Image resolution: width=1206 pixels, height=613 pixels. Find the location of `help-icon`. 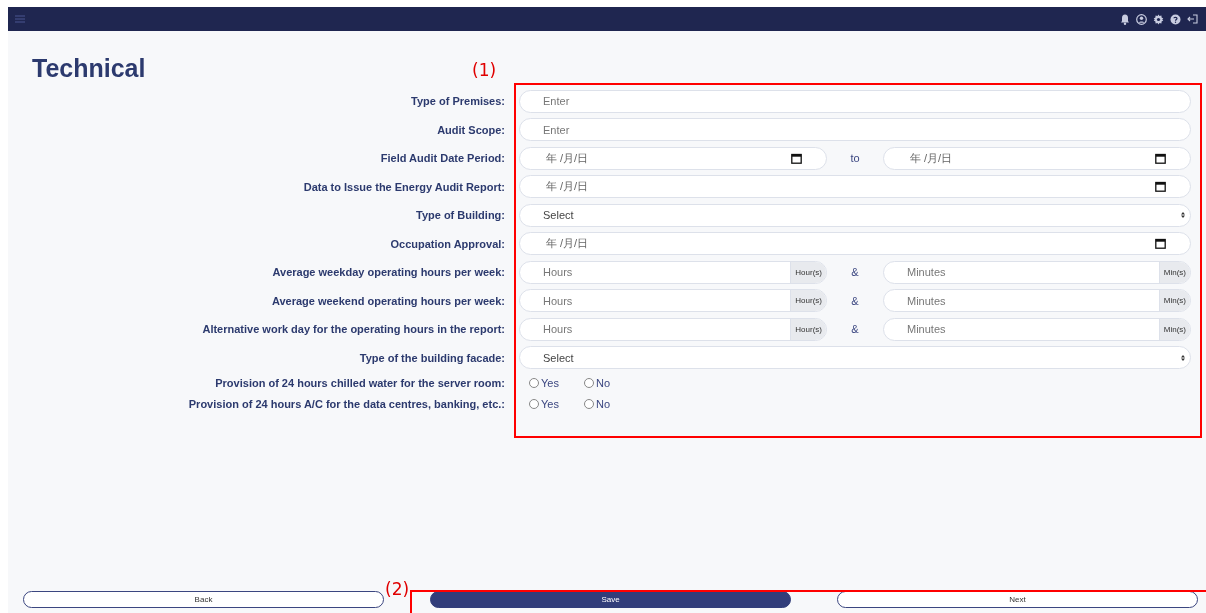

help-icon is located at coordinates (1175, 19).